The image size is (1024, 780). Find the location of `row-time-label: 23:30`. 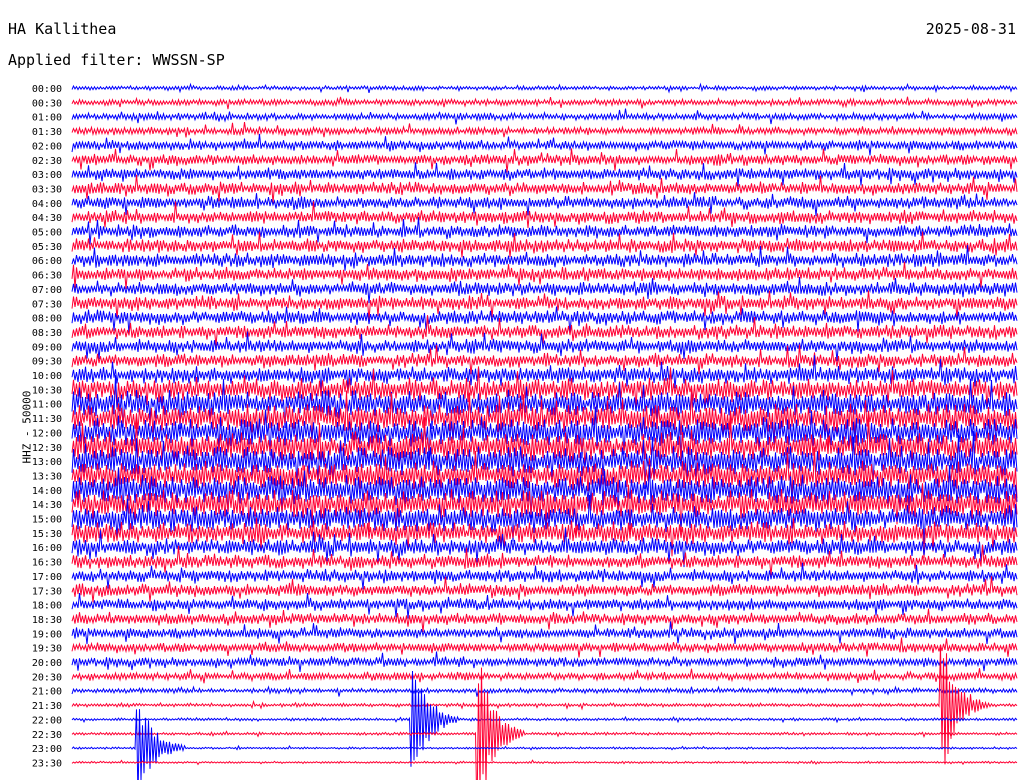

row-time-label: 23:30 is located at coordinates (47, 763).